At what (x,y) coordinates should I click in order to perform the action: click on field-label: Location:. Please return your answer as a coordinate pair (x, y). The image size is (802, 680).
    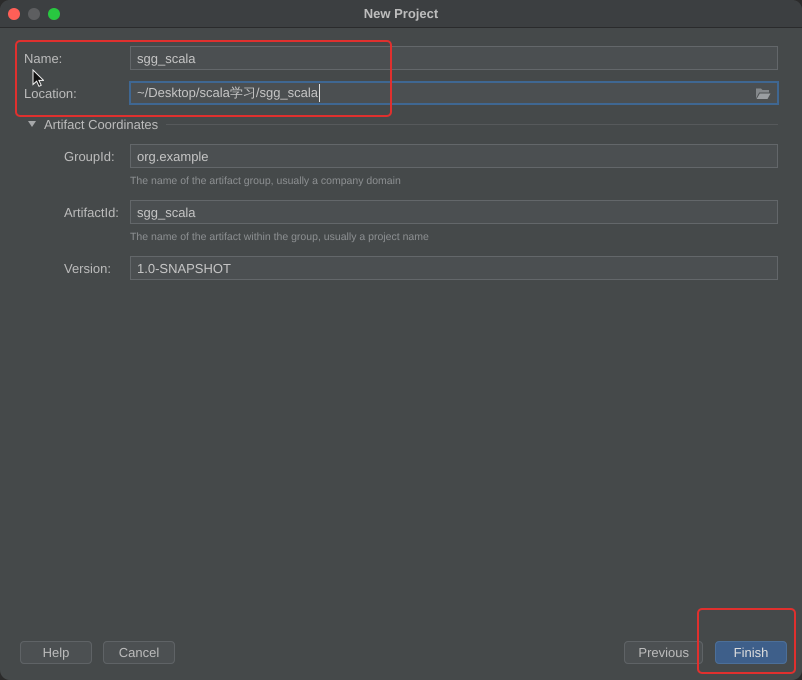
    Looking at the image, I should click on (50, 93).